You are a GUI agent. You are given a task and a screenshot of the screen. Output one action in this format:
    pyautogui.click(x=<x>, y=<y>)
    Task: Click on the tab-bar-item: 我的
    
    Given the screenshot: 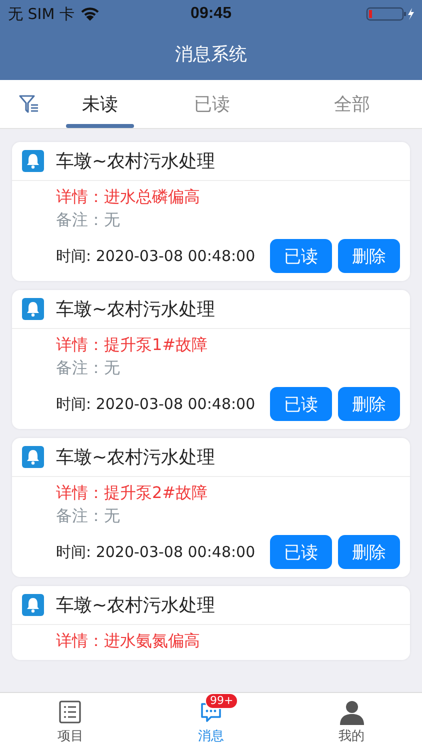 What is the action you would take?
    pyautogui.click(x=351, y=721)
    